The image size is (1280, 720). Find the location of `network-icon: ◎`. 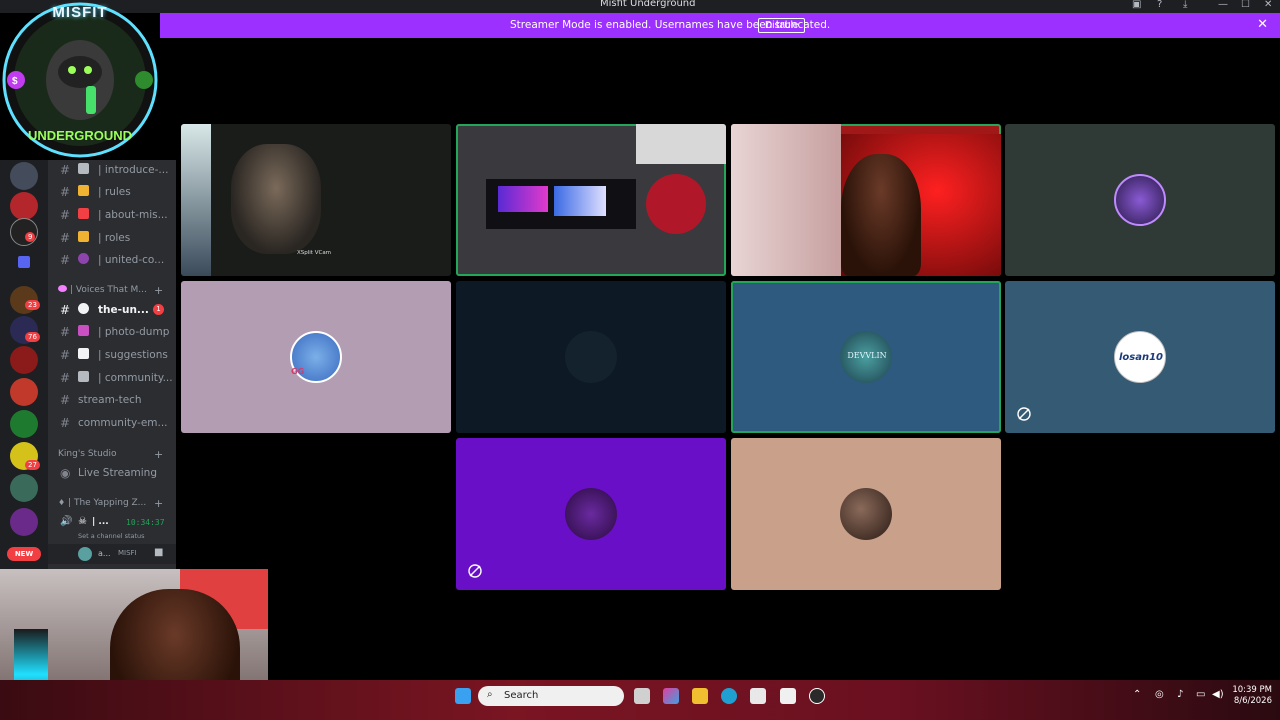

network-icon: ◎ is located at coordinates (1159, 694).